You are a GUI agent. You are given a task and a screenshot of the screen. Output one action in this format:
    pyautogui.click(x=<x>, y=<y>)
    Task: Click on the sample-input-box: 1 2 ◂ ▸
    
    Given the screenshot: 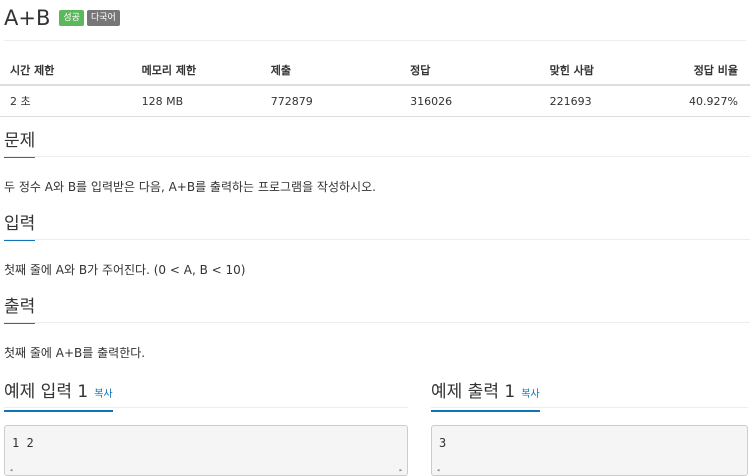 What is the action you would take?
    pyautogui.click(x=206, y=450)
    